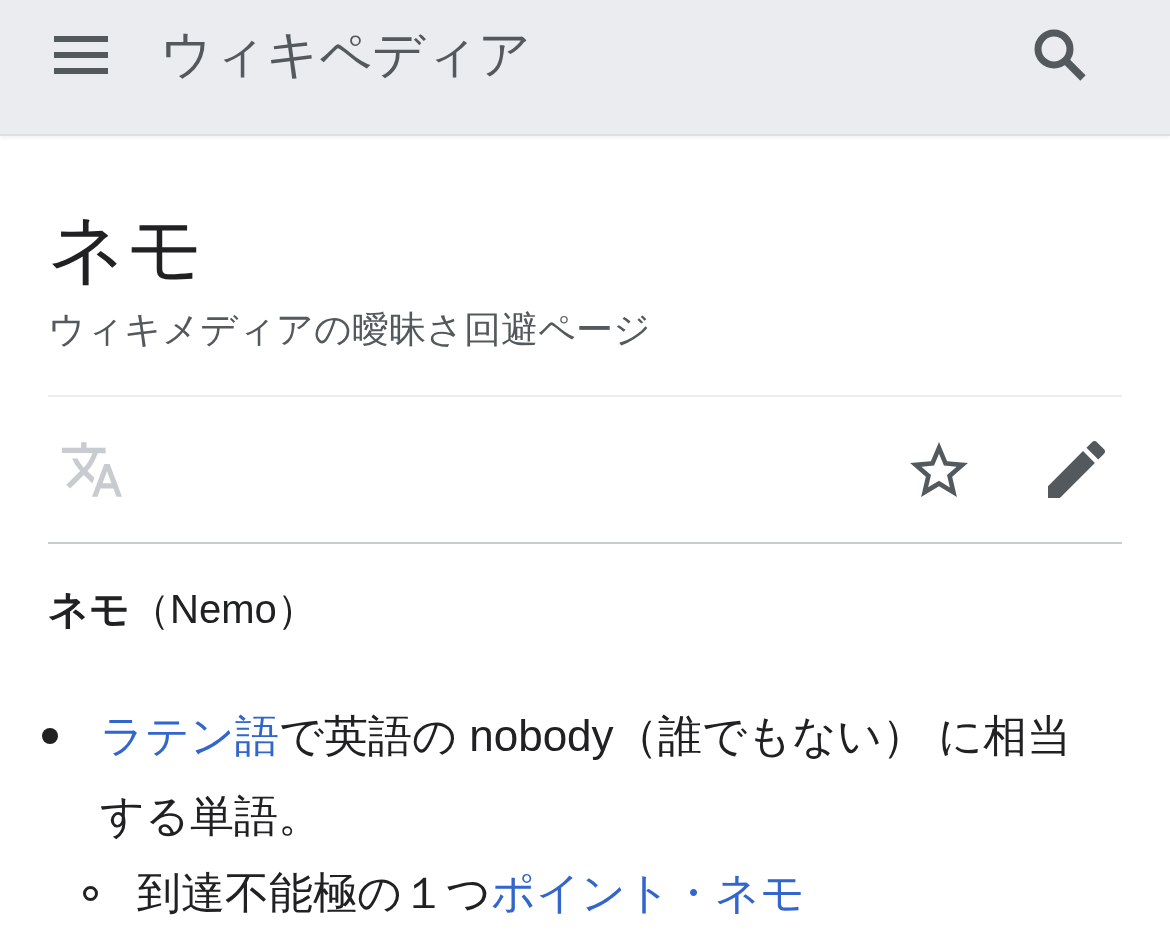 The height and width of the screenshot is (950, 1170). What do you see at coordinates (126, 249) in the screenshot?
I see `page-title: ネモ` at bounding box center [126, 249].